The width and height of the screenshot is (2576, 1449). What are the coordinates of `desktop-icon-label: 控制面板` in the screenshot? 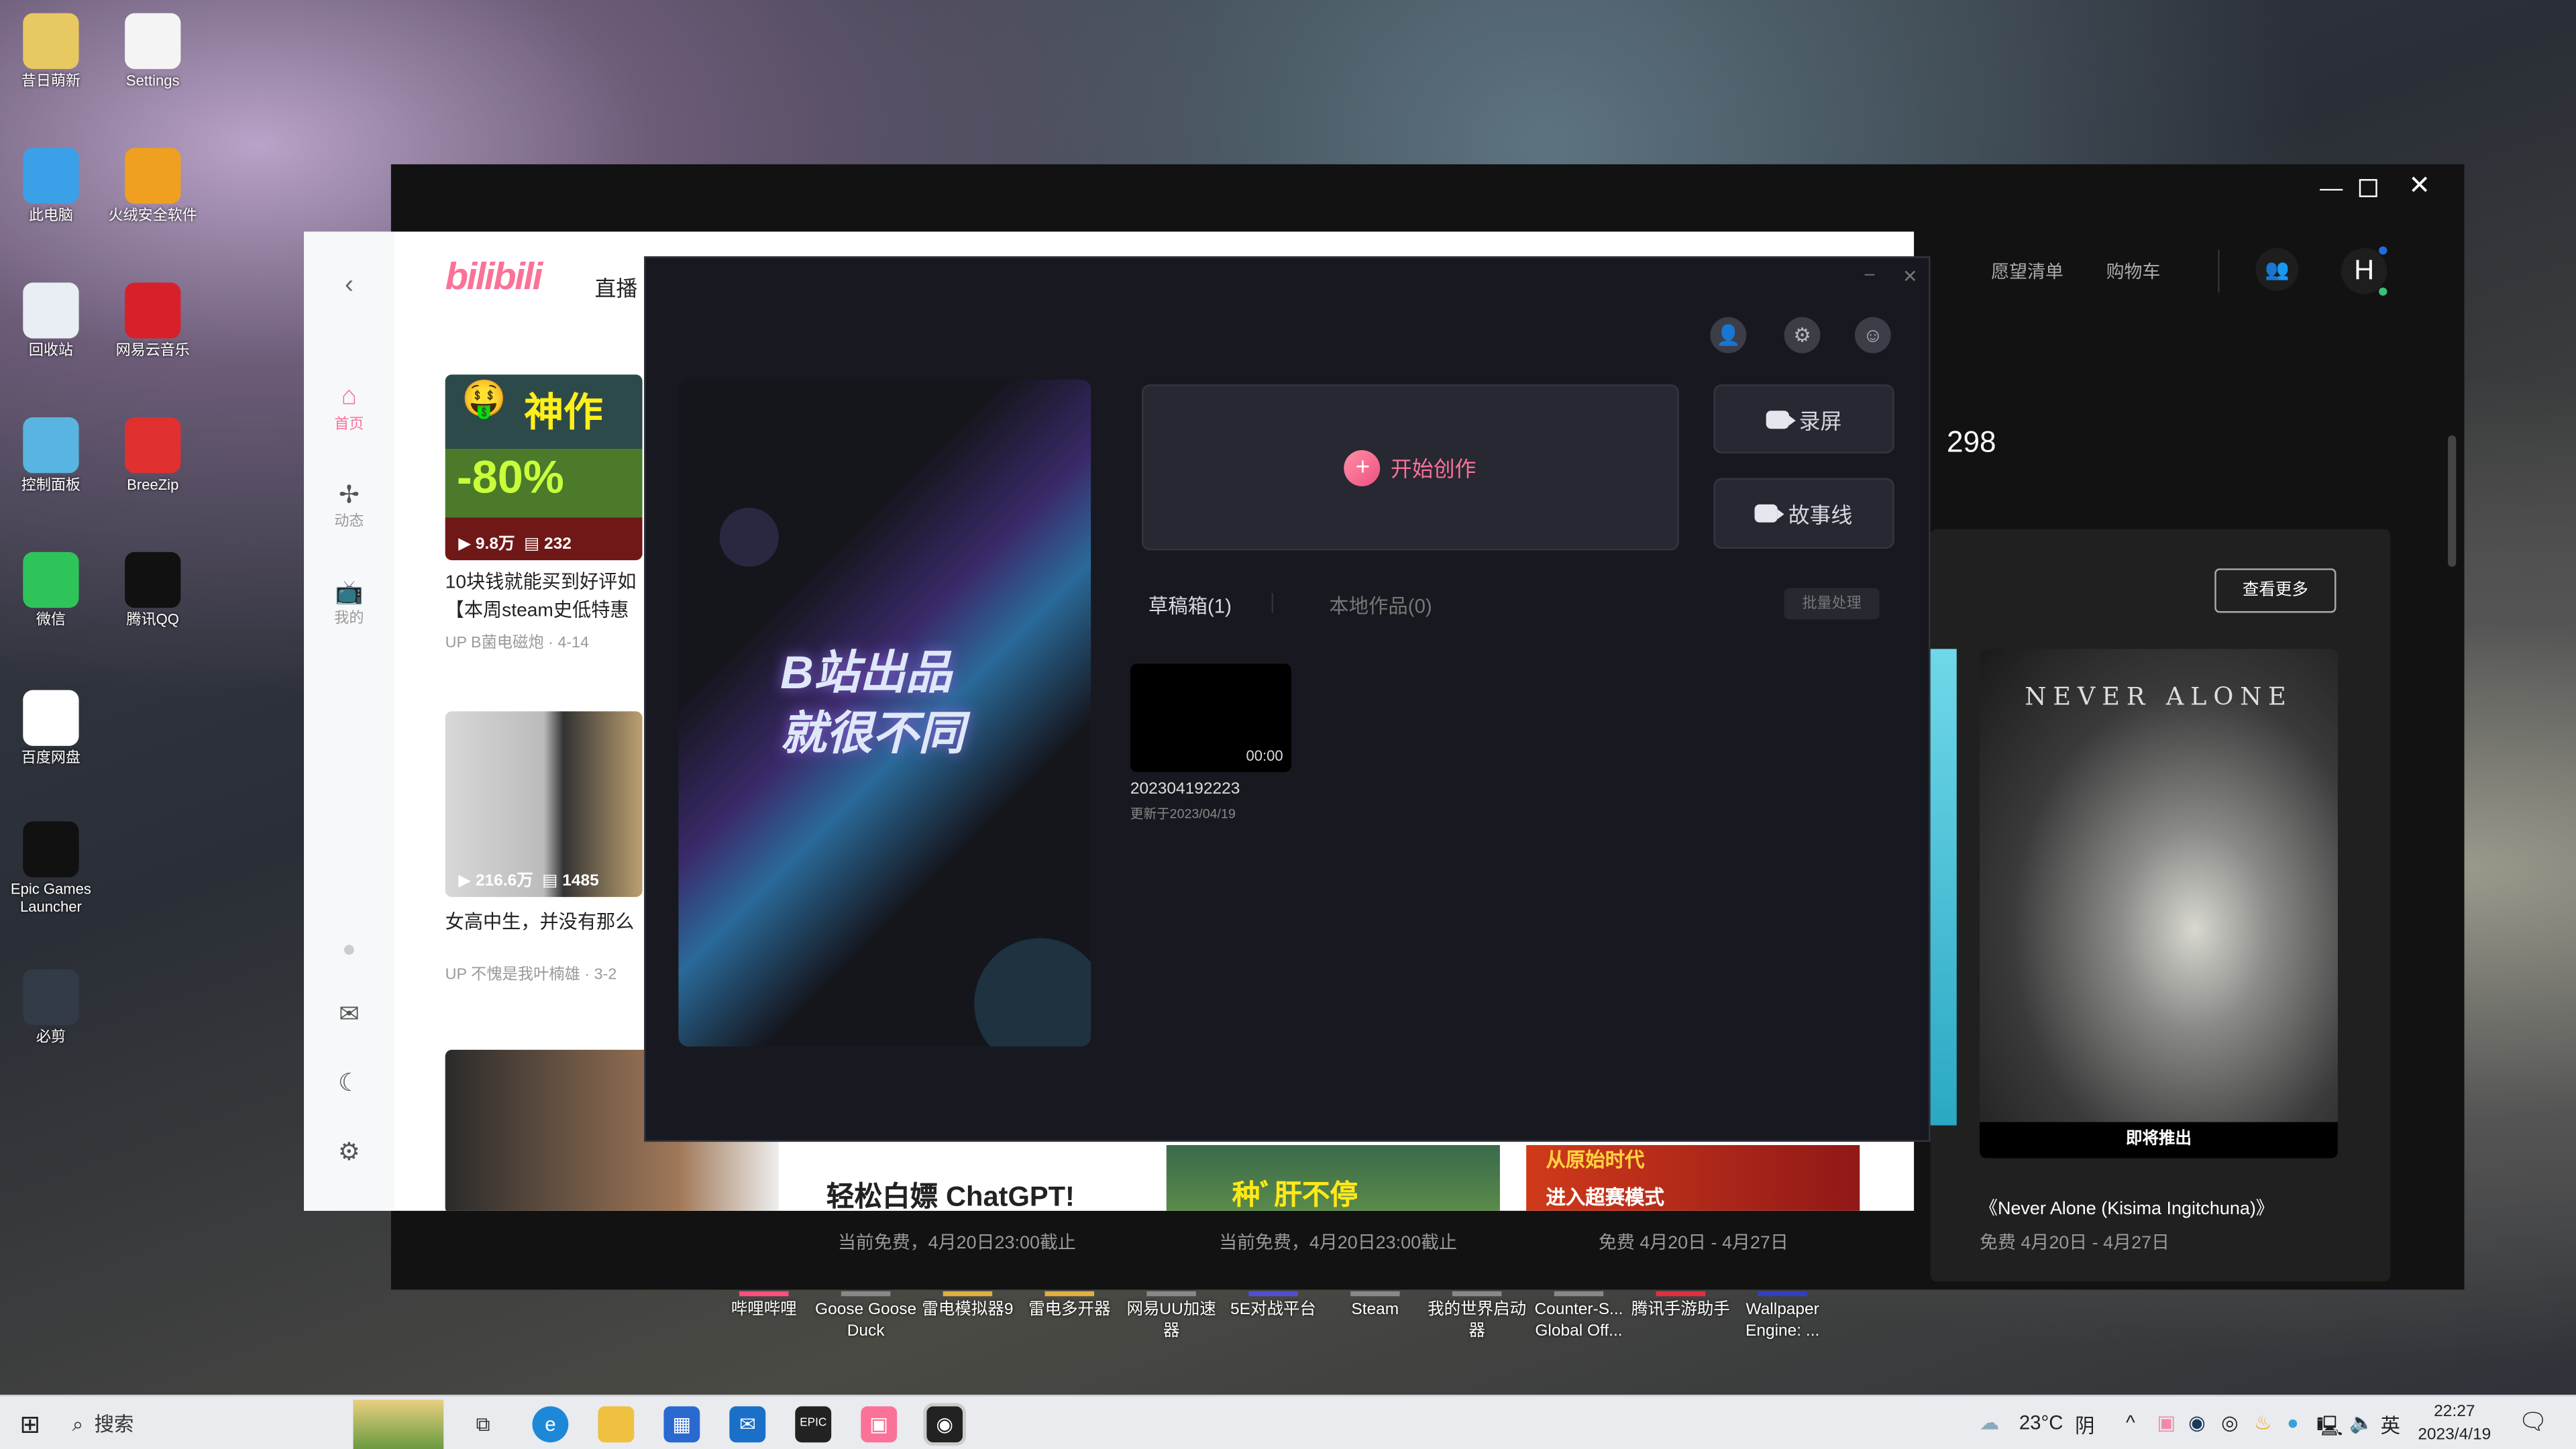 It's located at (51, 484).